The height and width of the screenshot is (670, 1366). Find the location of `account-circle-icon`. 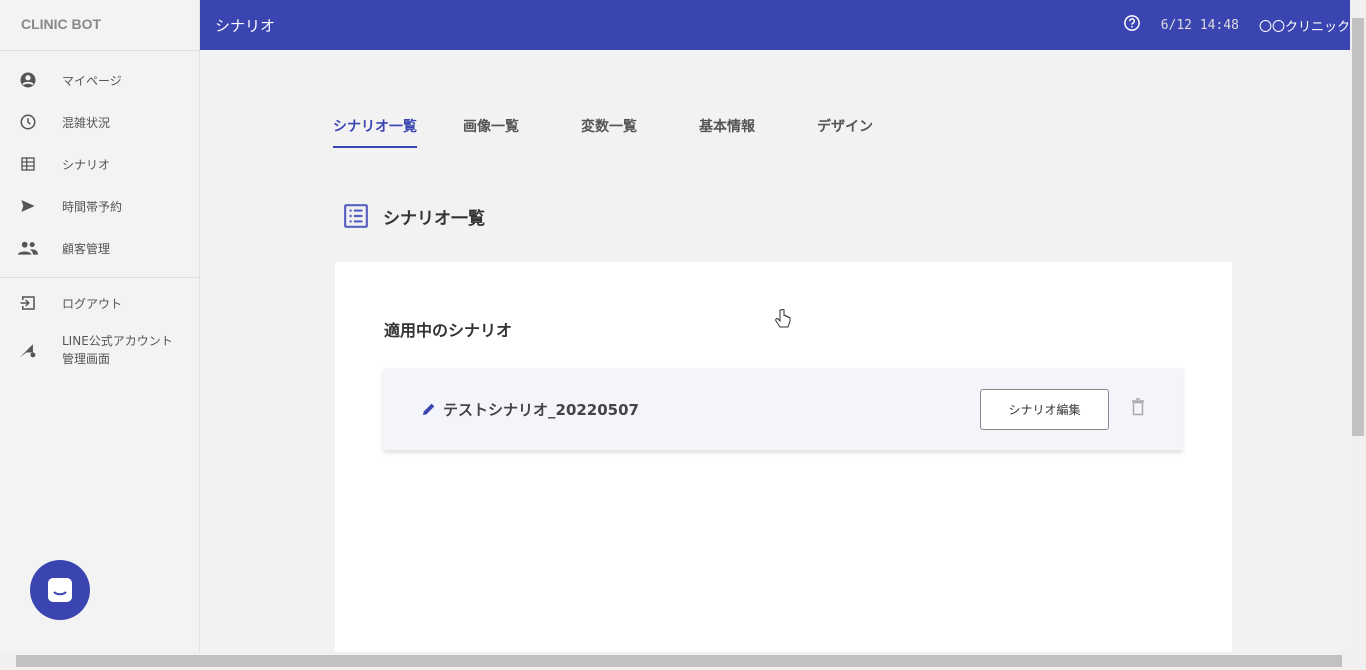

account-circle-icon is located at coordinates (28, 80).